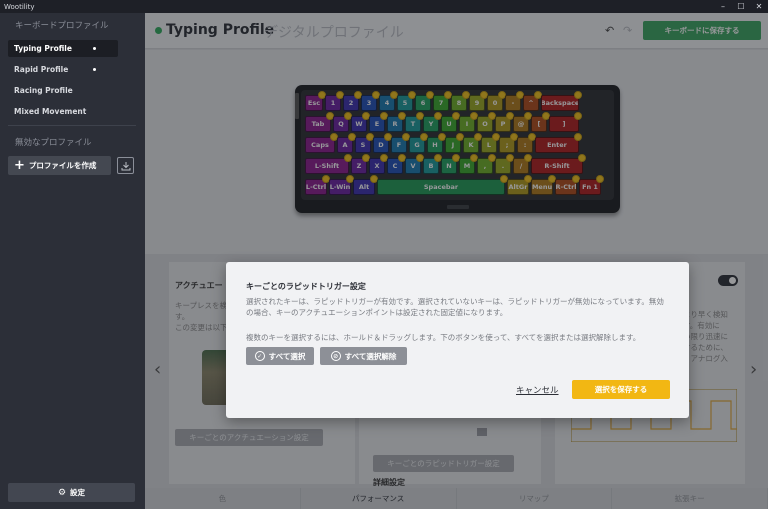  I want to click on check-circle-icon: ✓, so click(259, 356).